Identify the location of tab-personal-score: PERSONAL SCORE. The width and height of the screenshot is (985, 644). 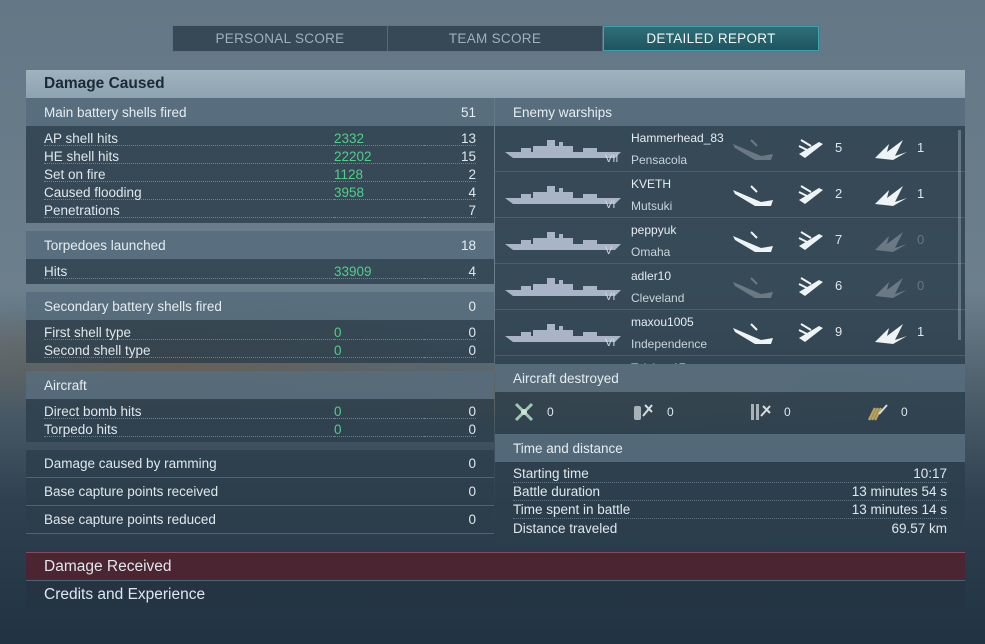
(280, 38).